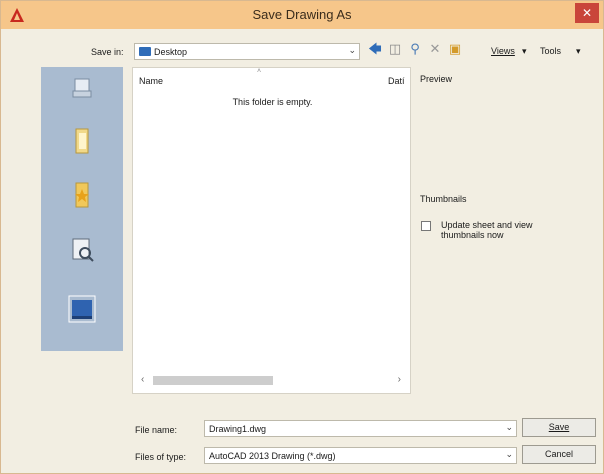 The height and width of the screenshot is (474, 604). I want to click on new-folder-icon: ▣, so click(455, 48).